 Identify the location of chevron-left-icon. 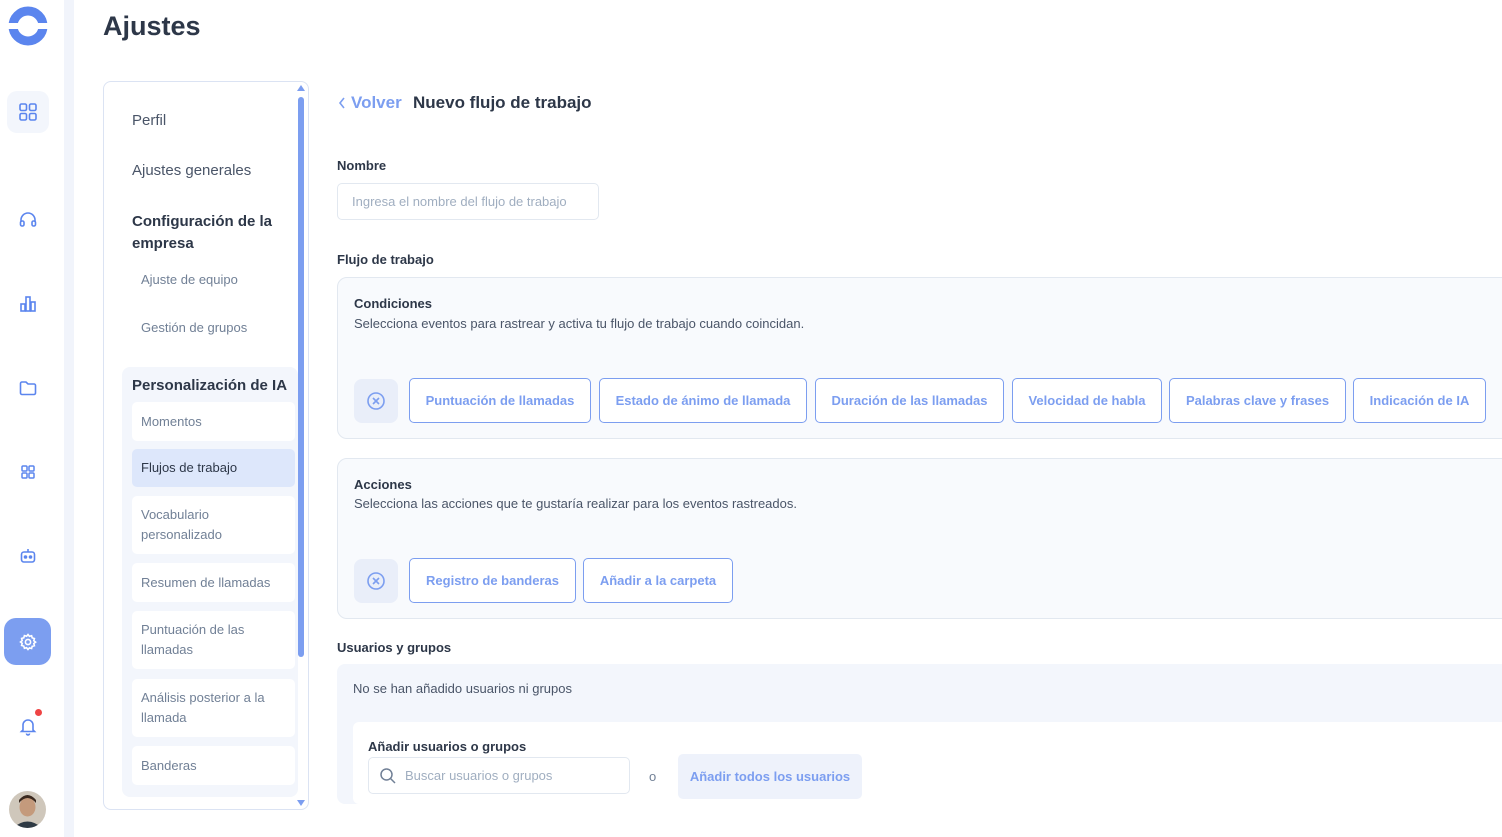
(341, 103).